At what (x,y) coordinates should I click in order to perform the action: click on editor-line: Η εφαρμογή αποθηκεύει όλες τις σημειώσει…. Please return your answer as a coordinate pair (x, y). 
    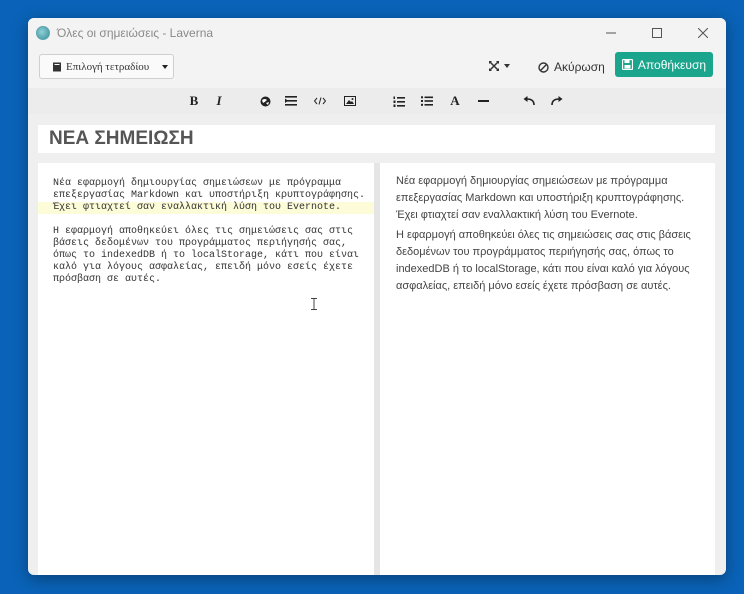
    Looking at the image, I should click on (203, 231).